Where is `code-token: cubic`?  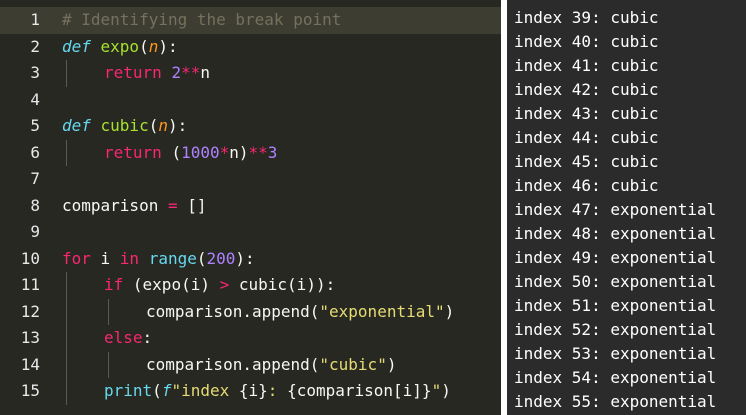 code-token: cubic is located at coordinates (124, 125).